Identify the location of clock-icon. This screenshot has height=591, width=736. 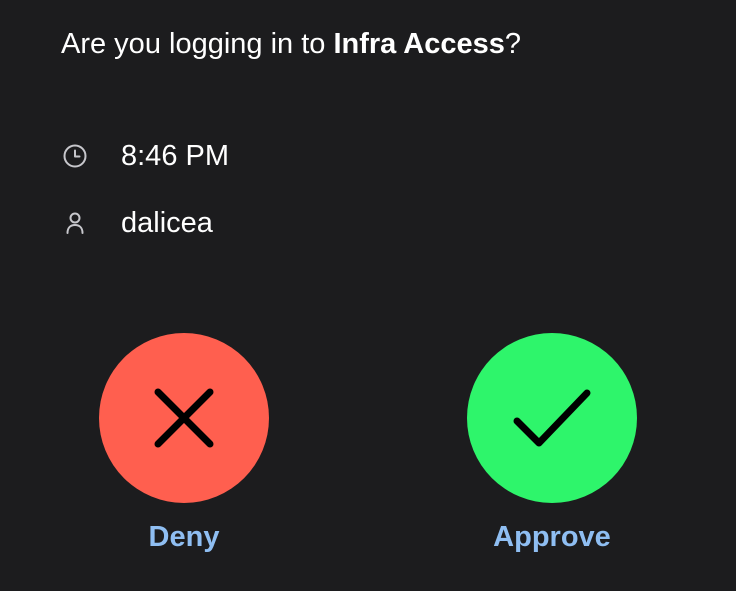
(75, 156).